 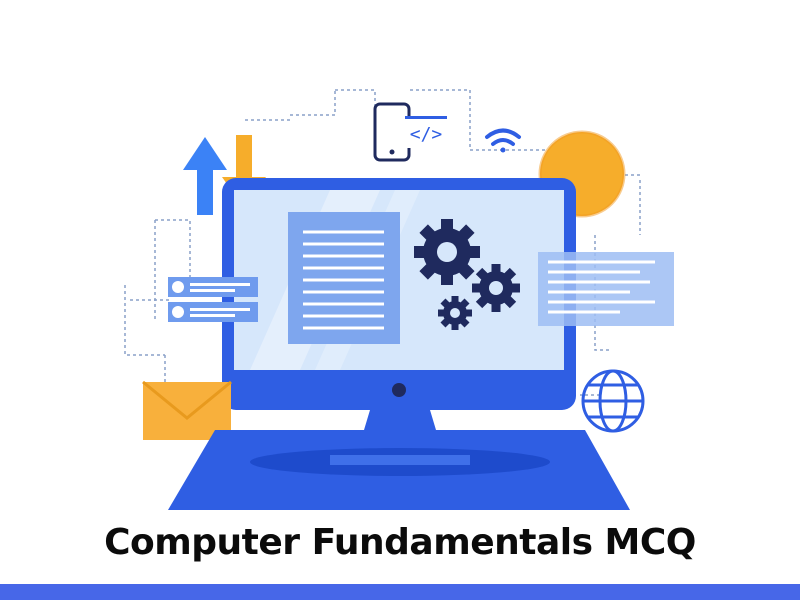 I want to click on globe-icon, so click(x=613, y=401).